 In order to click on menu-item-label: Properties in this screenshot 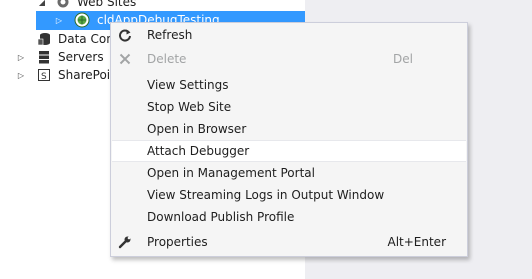, I will do `click(177, 242)`.